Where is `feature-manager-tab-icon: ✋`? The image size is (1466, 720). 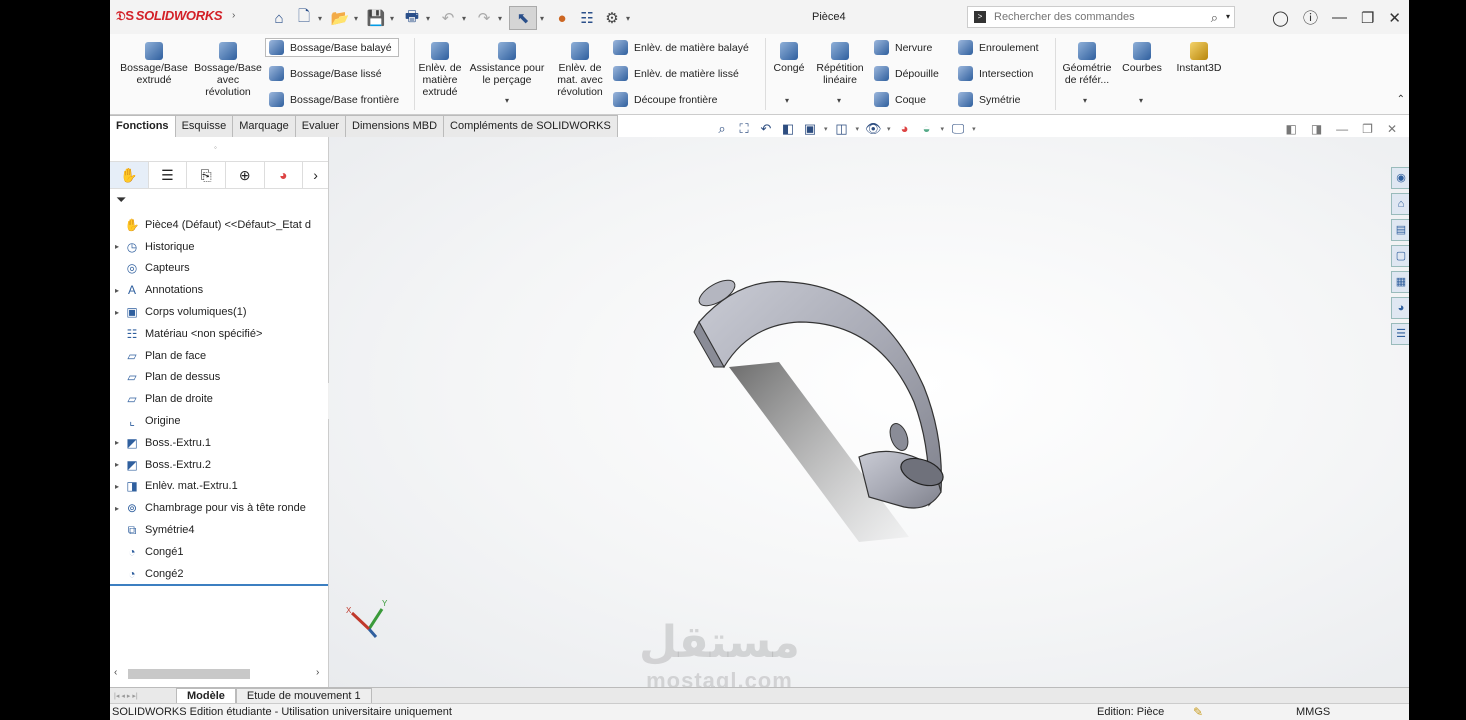
feature-manager-tab-icon: ✋ is located at coordinates (129, 175).